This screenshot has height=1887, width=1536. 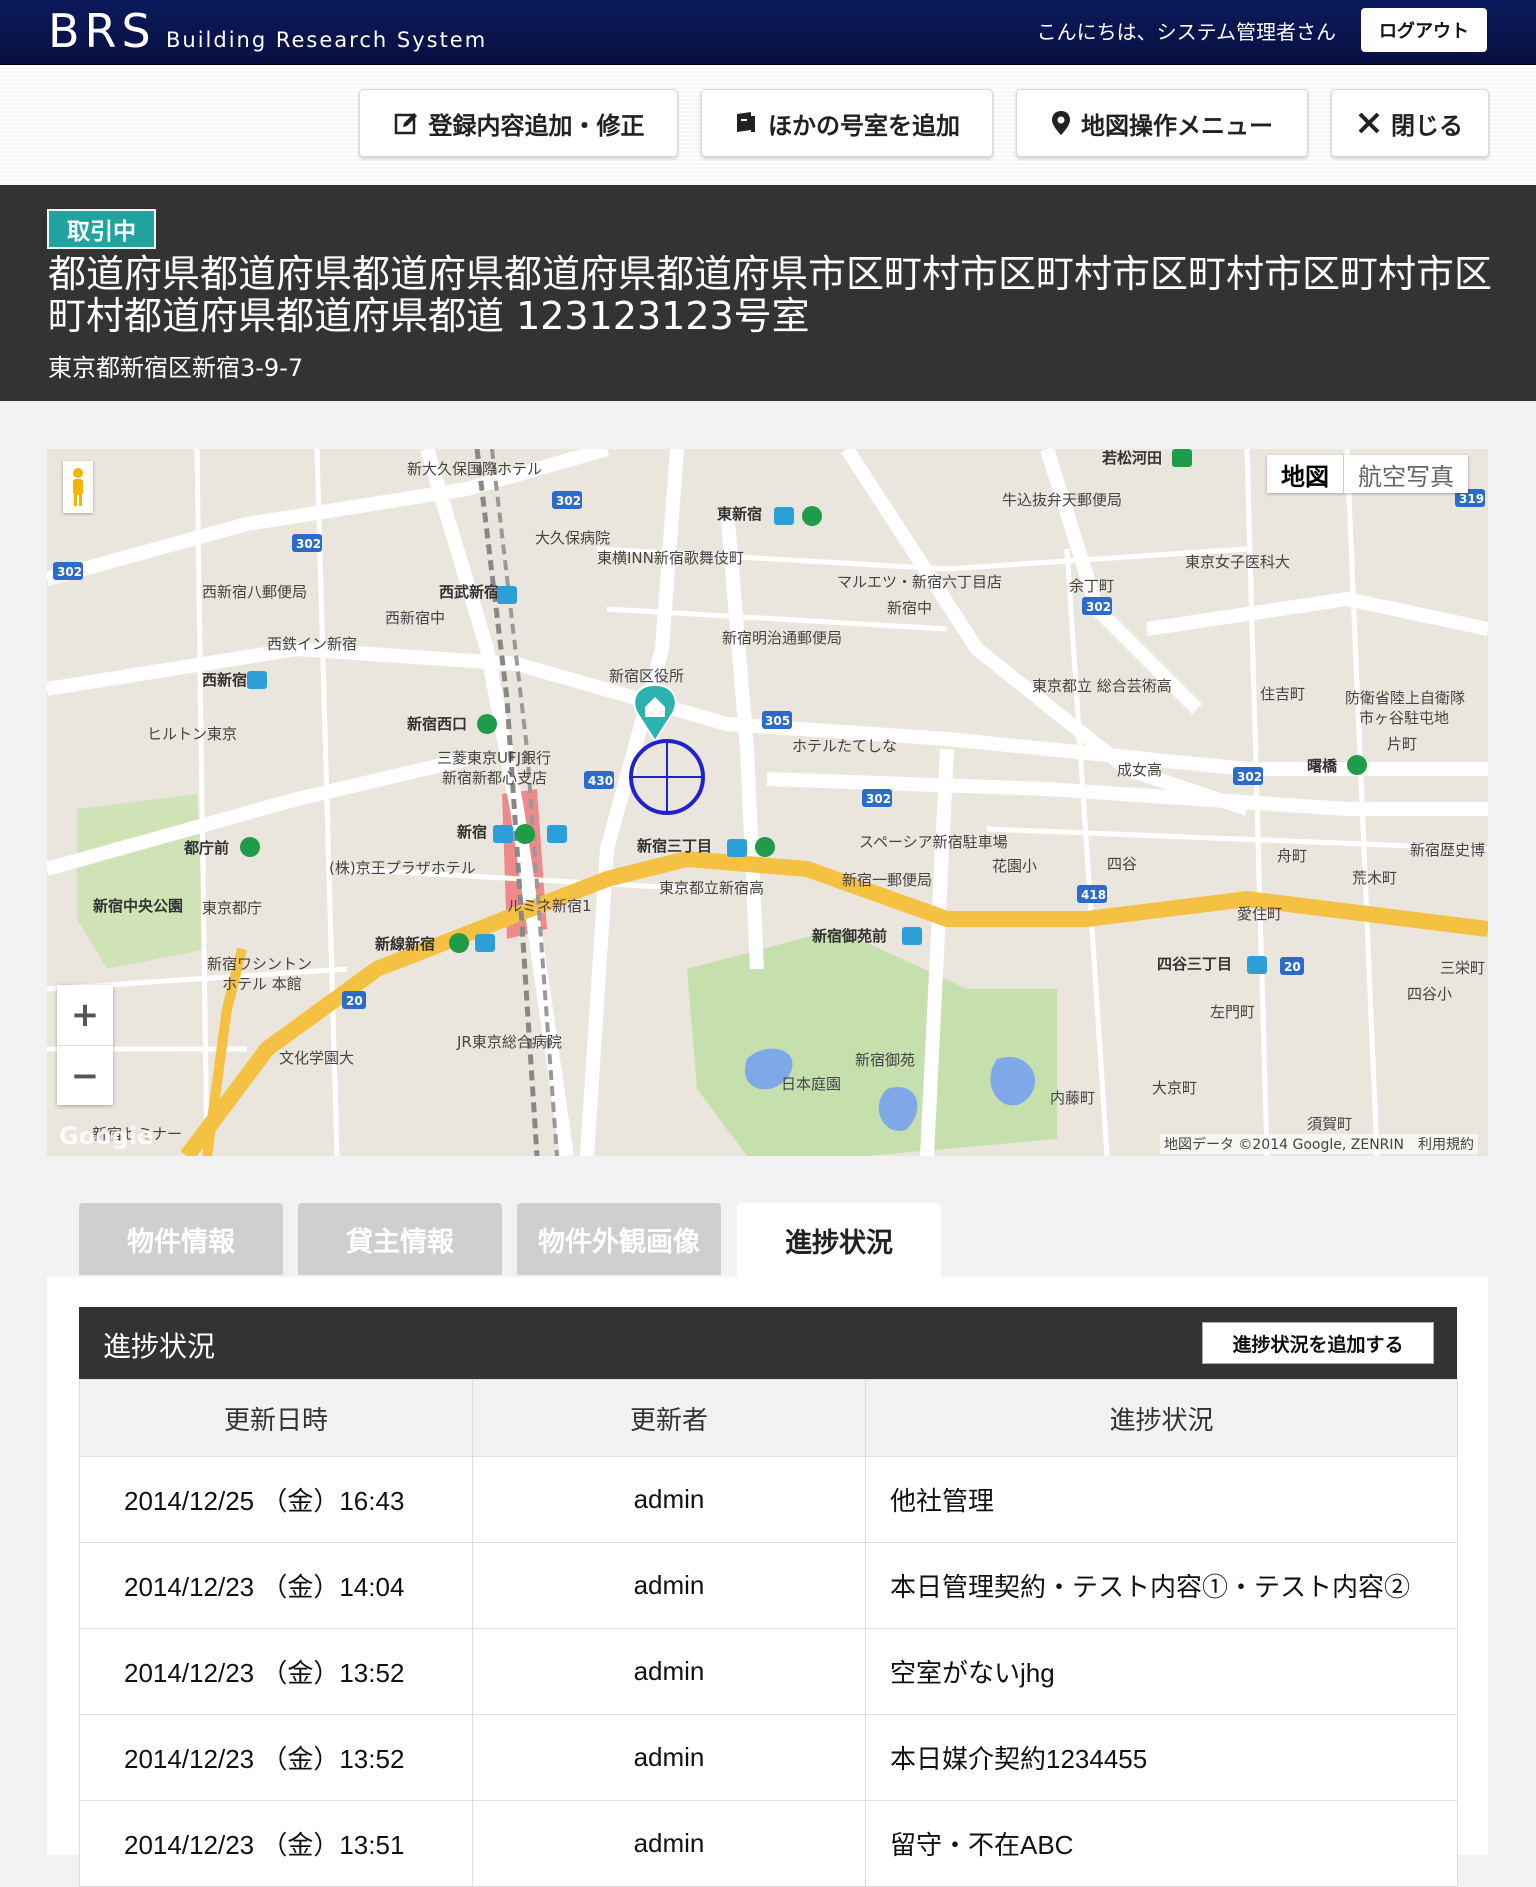 What do you see at coordinates (276, 1843) in the screenshot?
I see `cell-updated-at: 2014/12/23 （金）13:51` at bounding box center [276, 1843].